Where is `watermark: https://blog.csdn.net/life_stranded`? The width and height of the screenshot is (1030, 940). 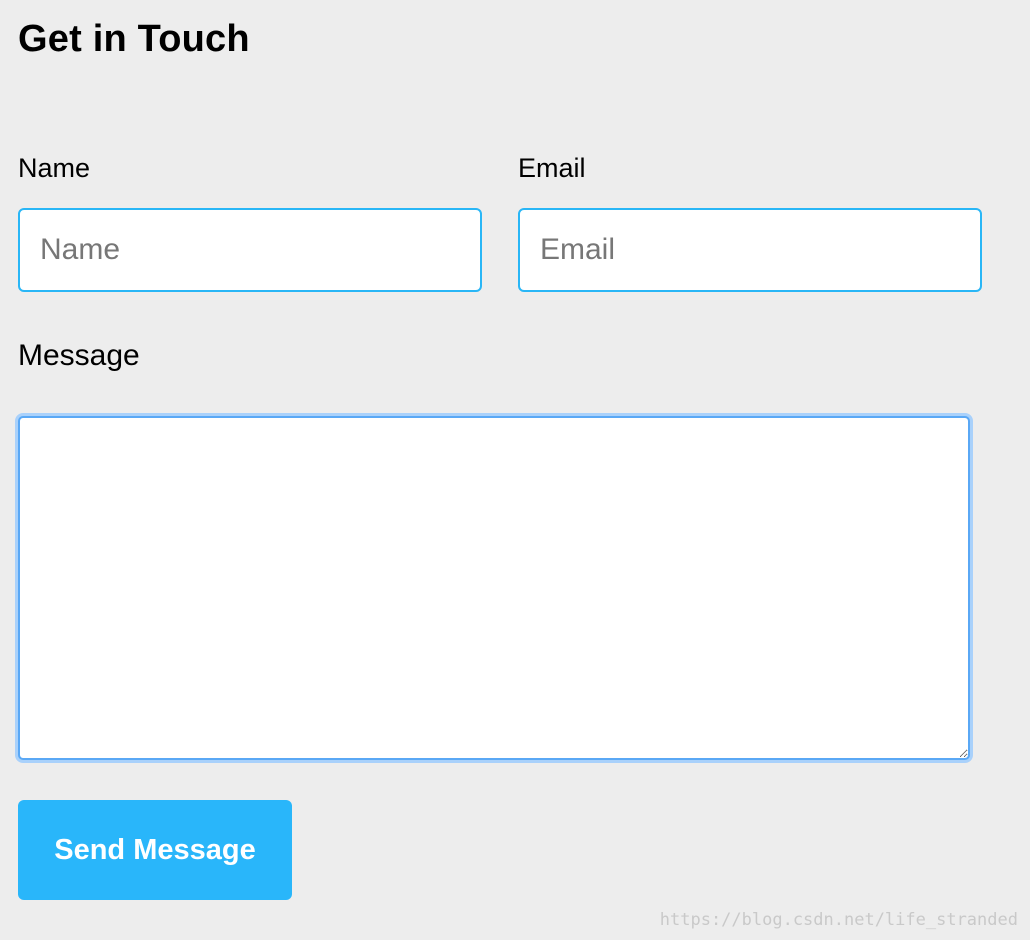
watermark: https://blog.csdn.net/life_stranded is located at coordinates (838, 920).